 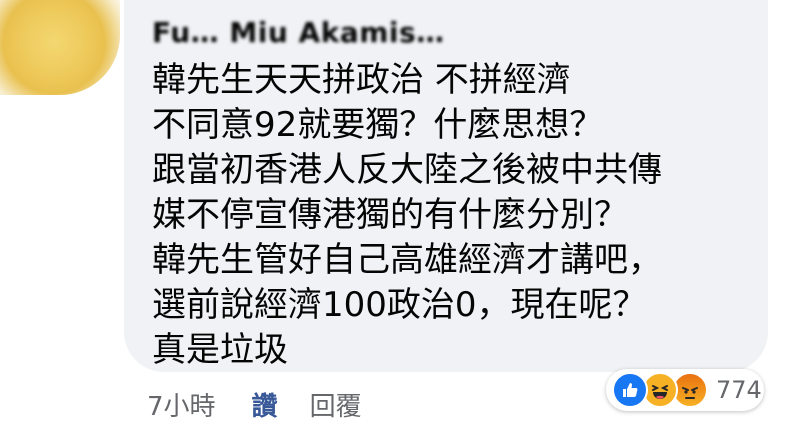 I want to click on reply-button: 回覆, so click(x=336, y=404).